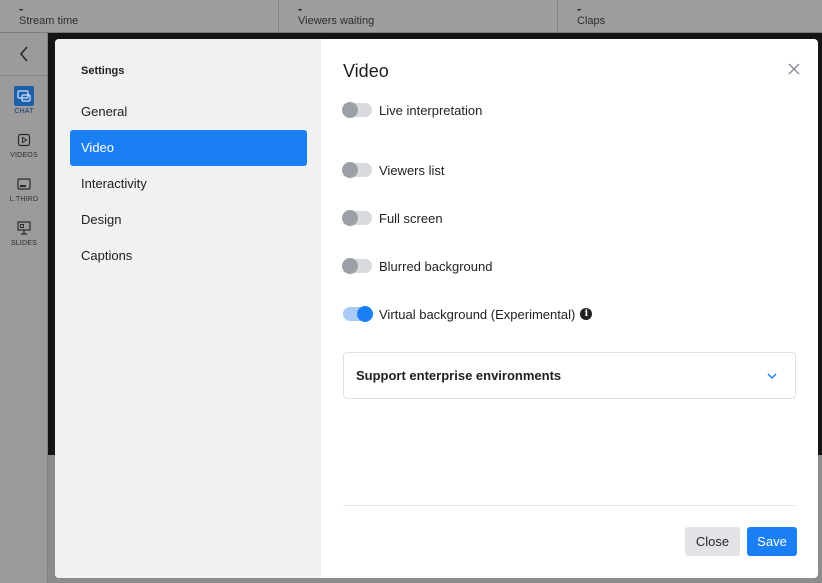  Describe the element at coordinates (188, 112) in the screenshot. I see `settings-nav-general: General` at that location.